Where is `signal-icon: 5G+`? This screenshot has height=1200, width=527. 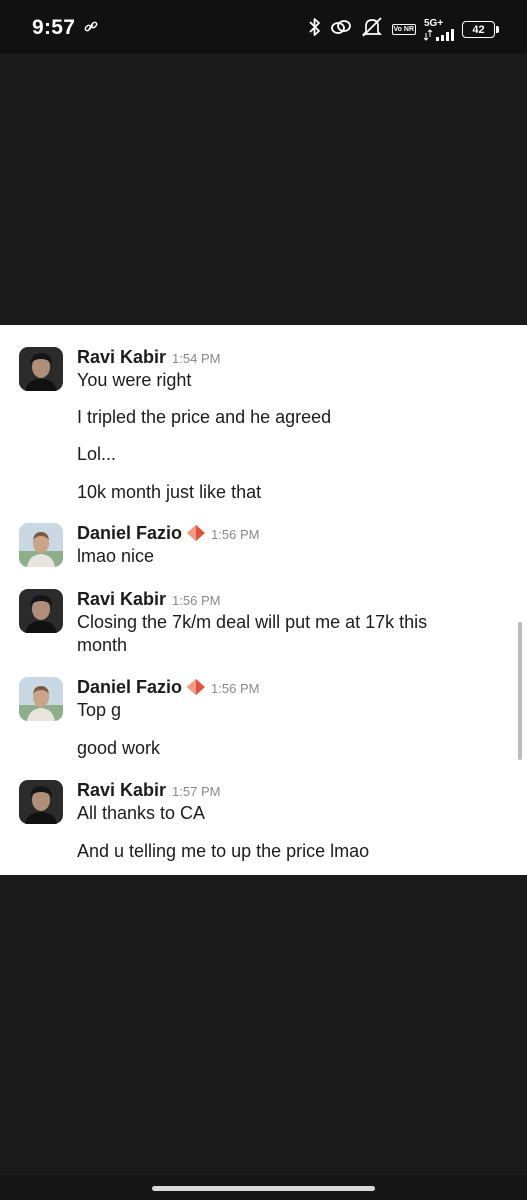 signal-icon: 5G+ is located at coordinates (439, 29).